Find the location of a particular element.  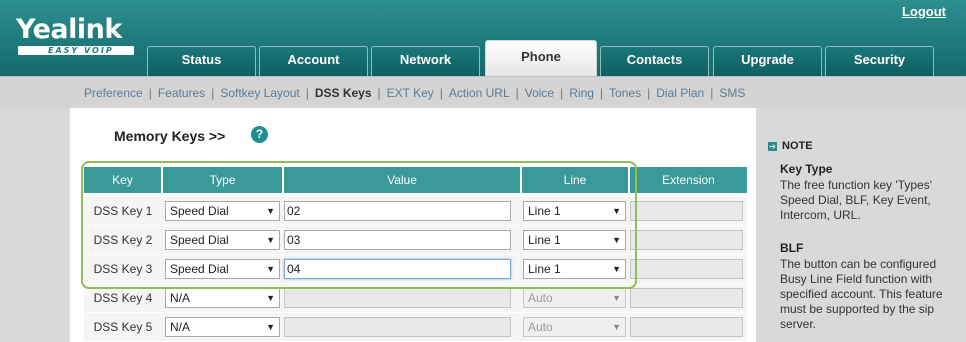

subnav-action-url: Action URL is located at coordinates (479, 93).